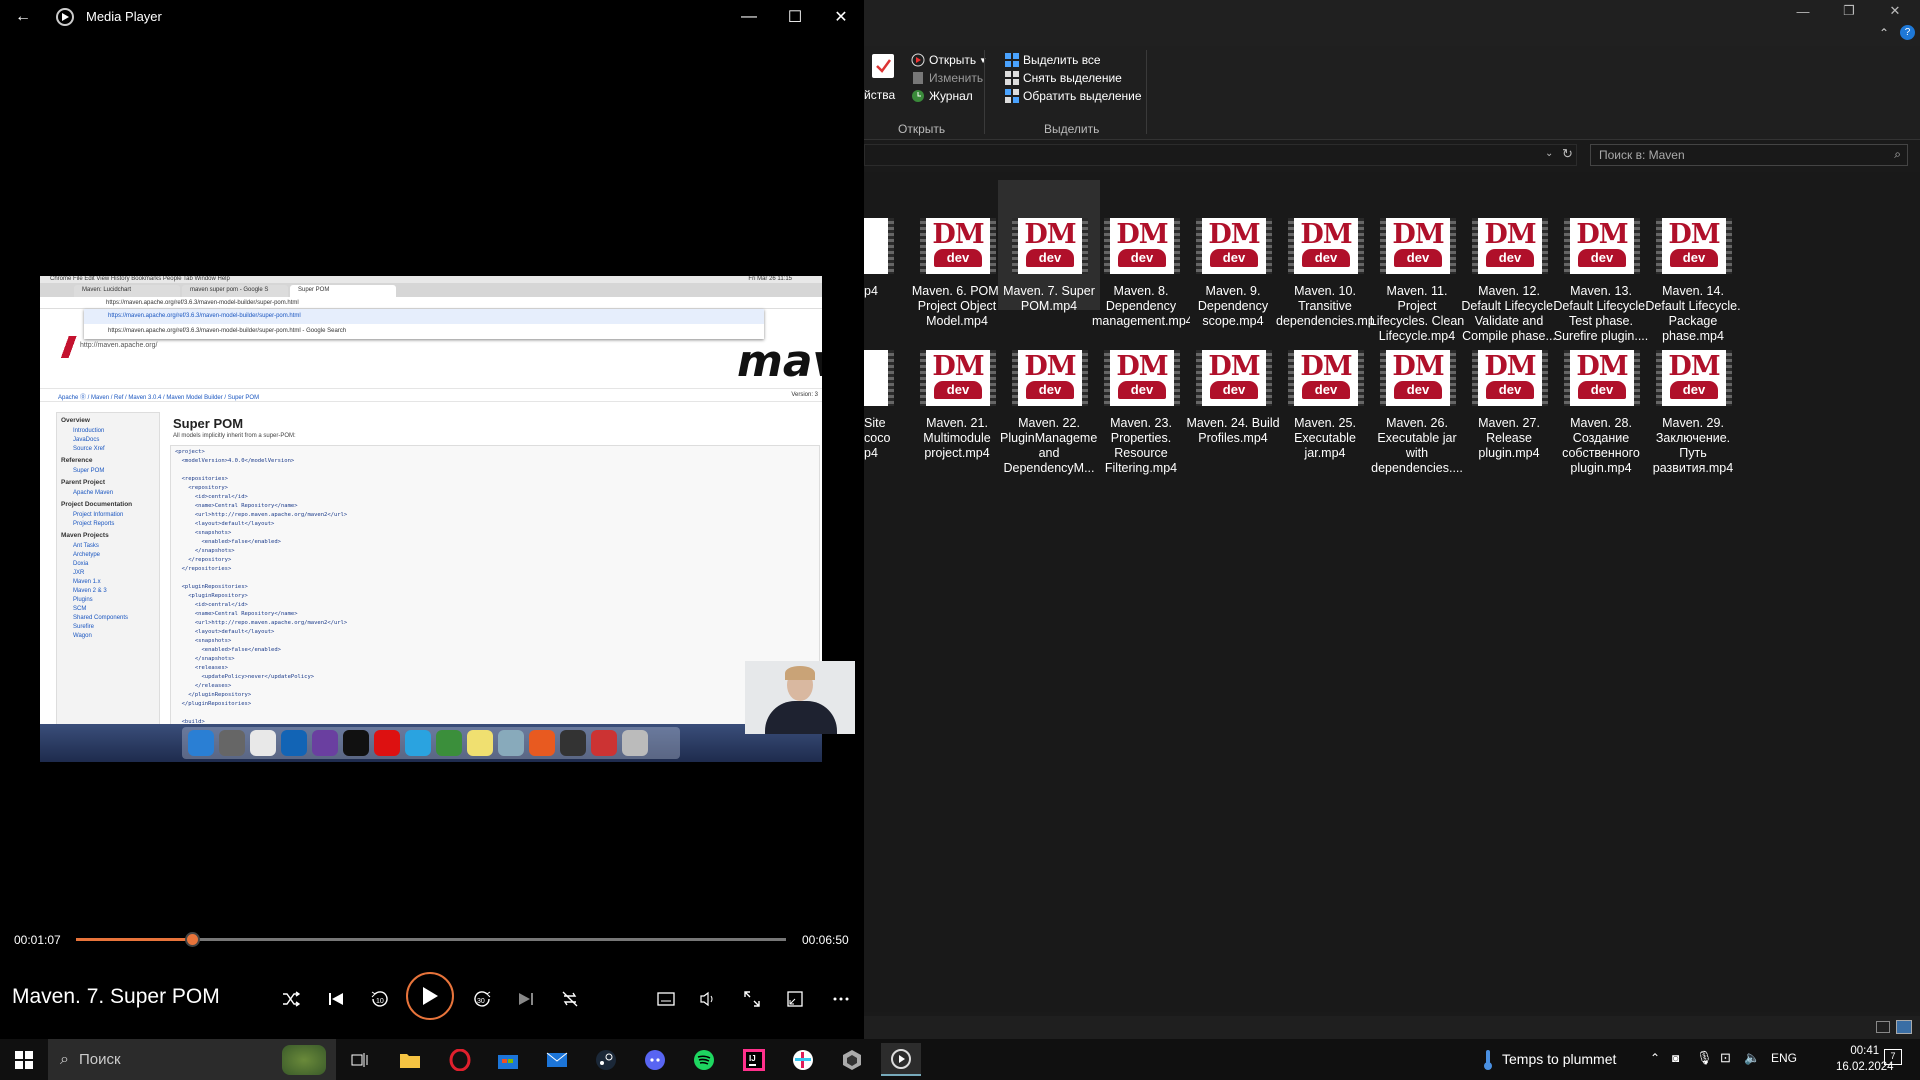 The width and height of the screenshot is (1920, 1080). Describe the element at coordinates (1904, 1027) in the screenshot. I see `tiles-view-icon` at that location.